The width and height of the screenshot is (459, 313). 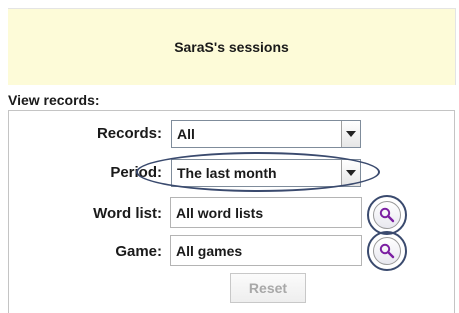 I want to click on view-records-label: View records:, so click(x=54, y=100).